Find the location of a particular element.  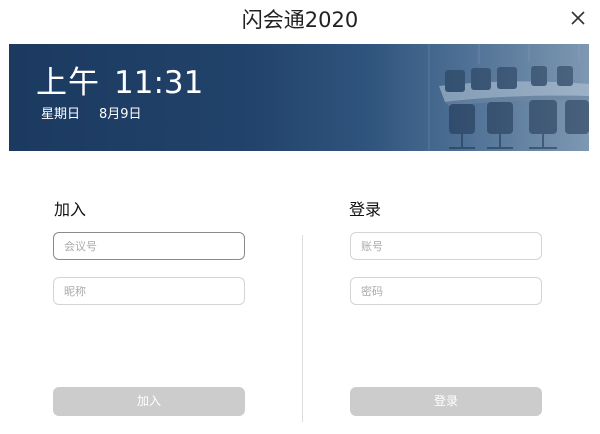

close-button is located at coordinates (578, 18).